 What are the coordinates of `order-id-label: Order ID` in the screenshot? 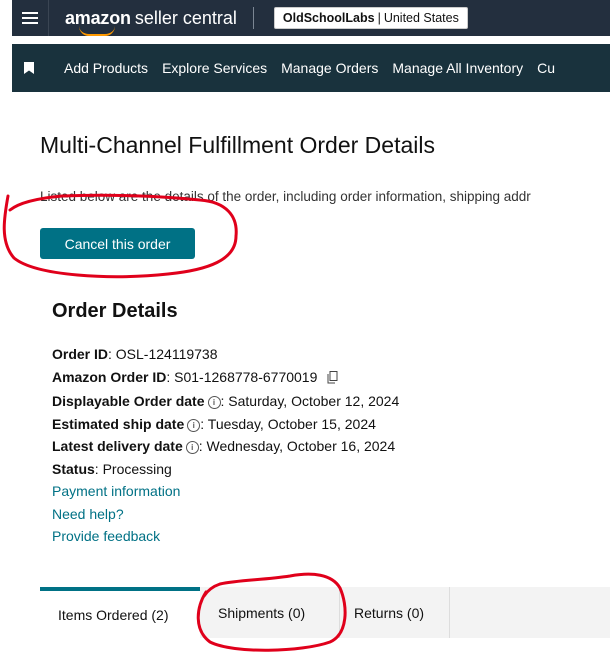 It's located at (80, 354).